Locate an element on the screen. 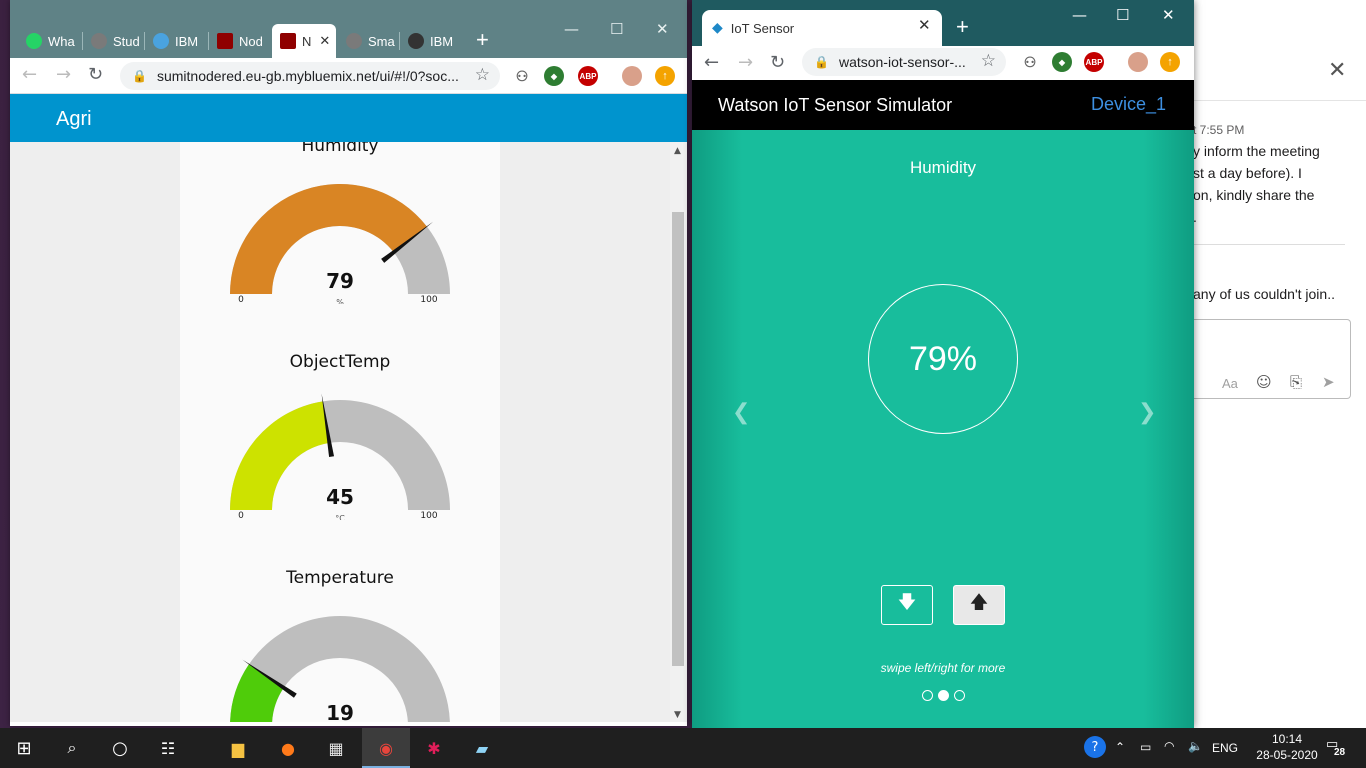 This screenshot has width=1366, height=768. slack-icon: ✱ is located at coordinates (434, 748).